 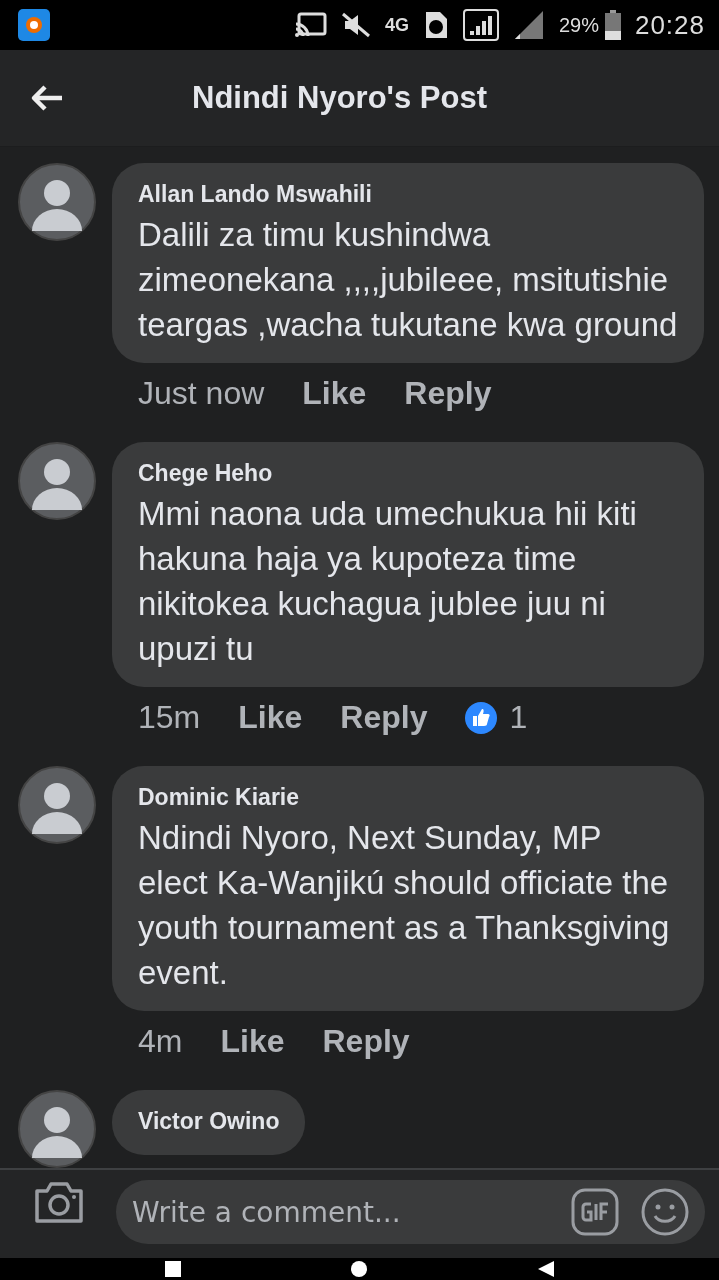 I want to click on cast-icon, so click(x=310, y=25).